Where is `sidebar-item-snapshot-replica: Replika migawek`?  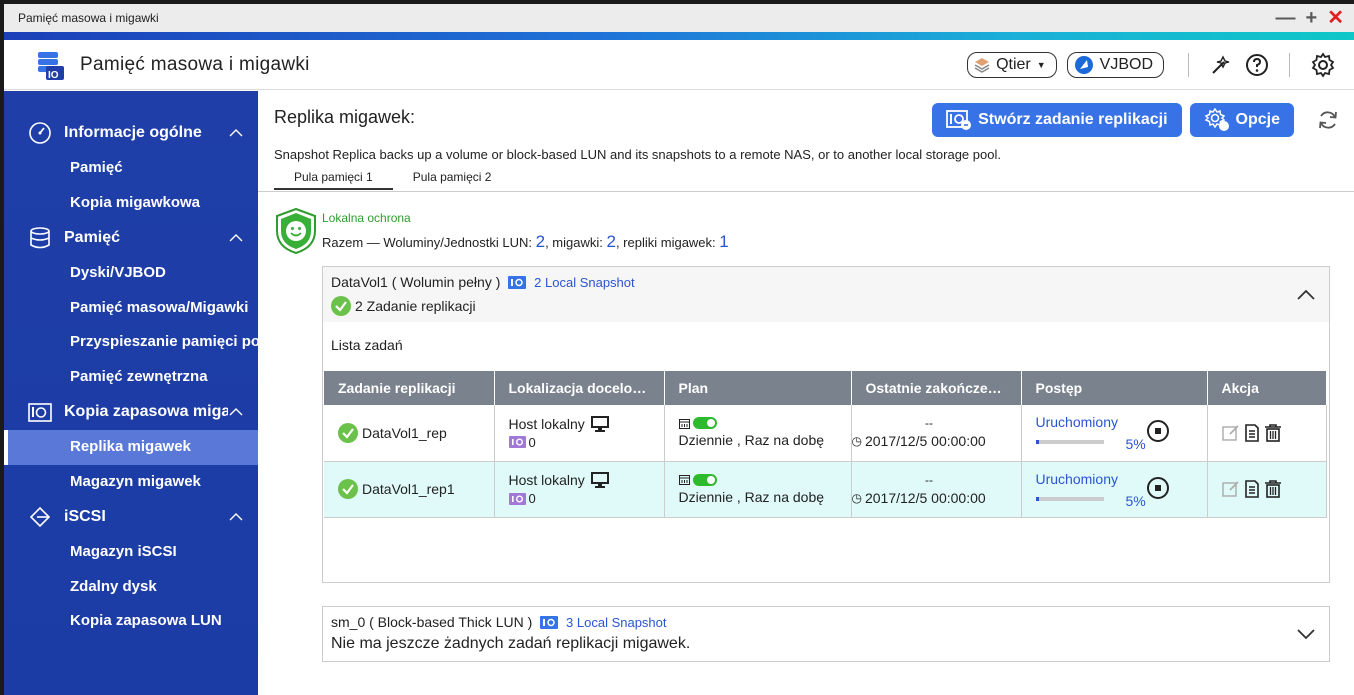
sidebar-item-snapshot-replica: Replika migawek is located at coordinates (131, 447).